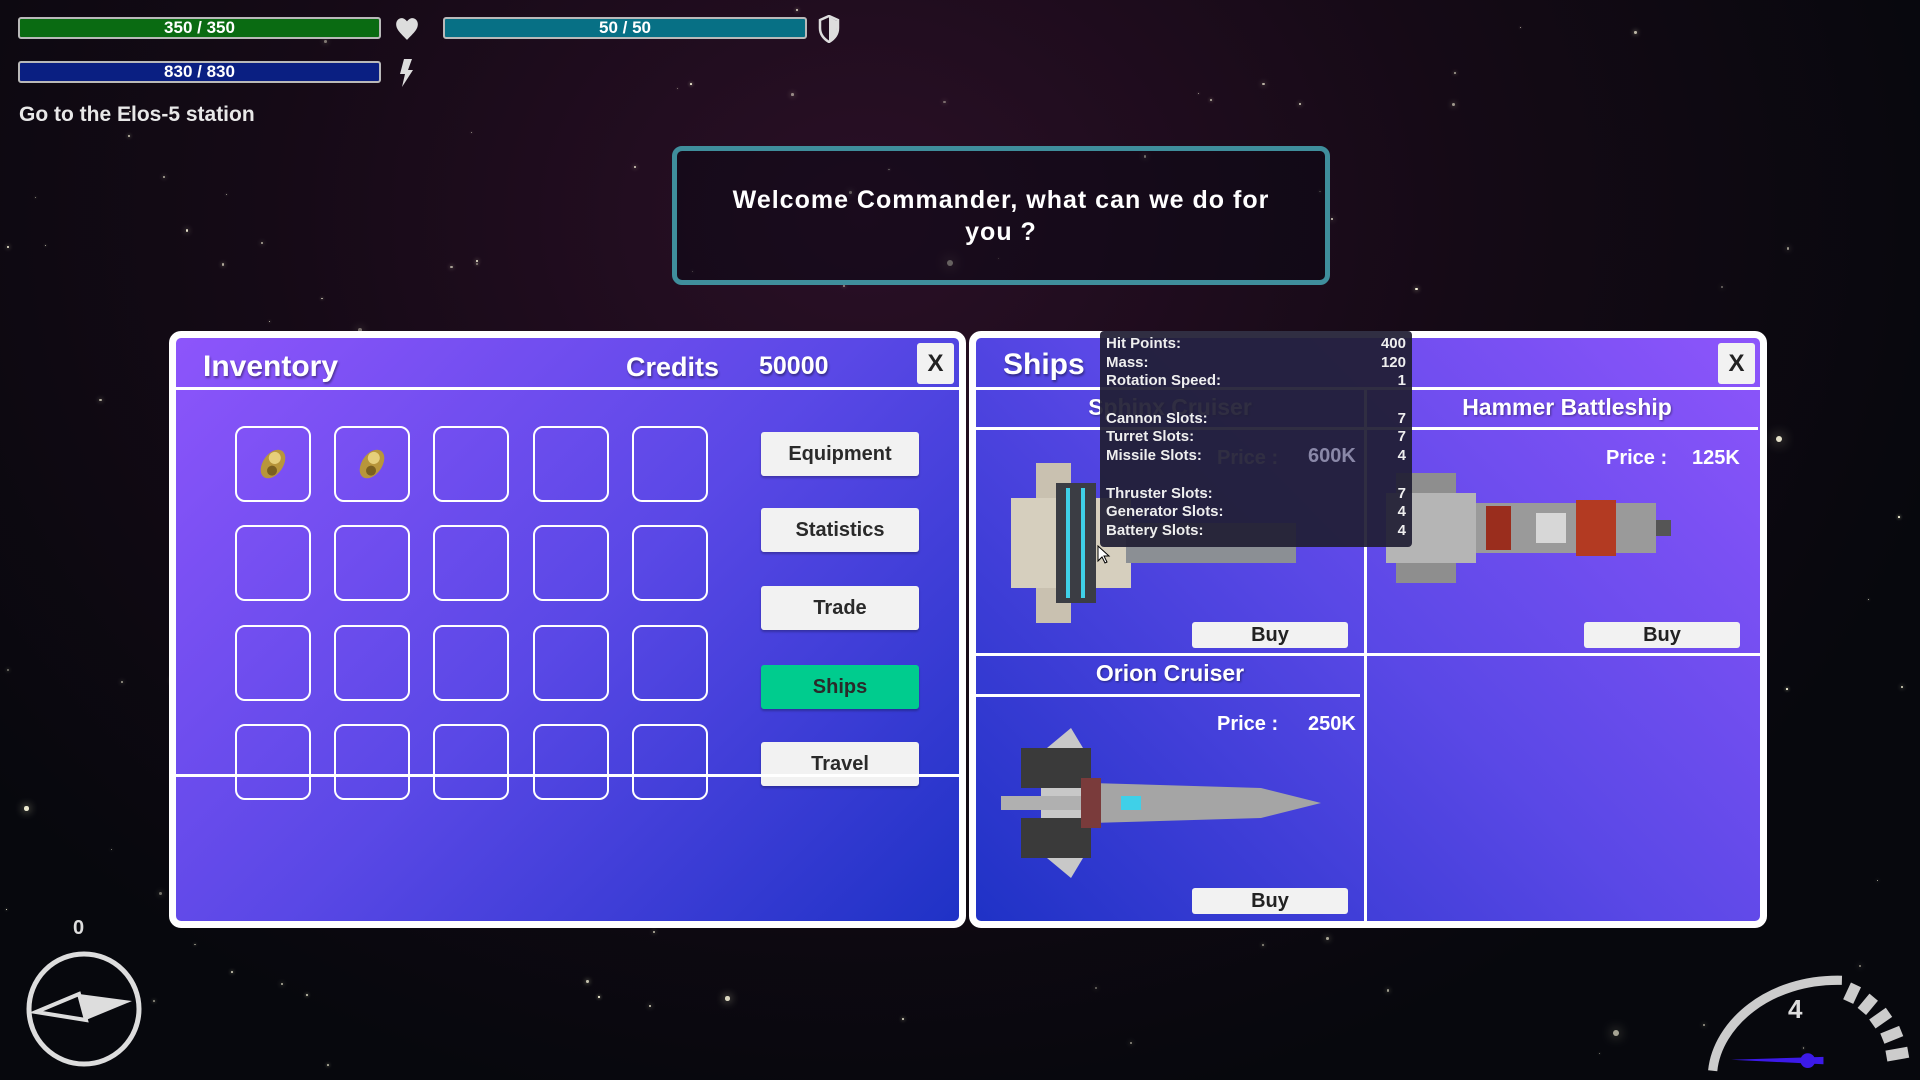  What do you see at coordinates (199, 72) in the screenshot?
I see `energy-bar: 830 / 830` at bounding box center [199, 72].